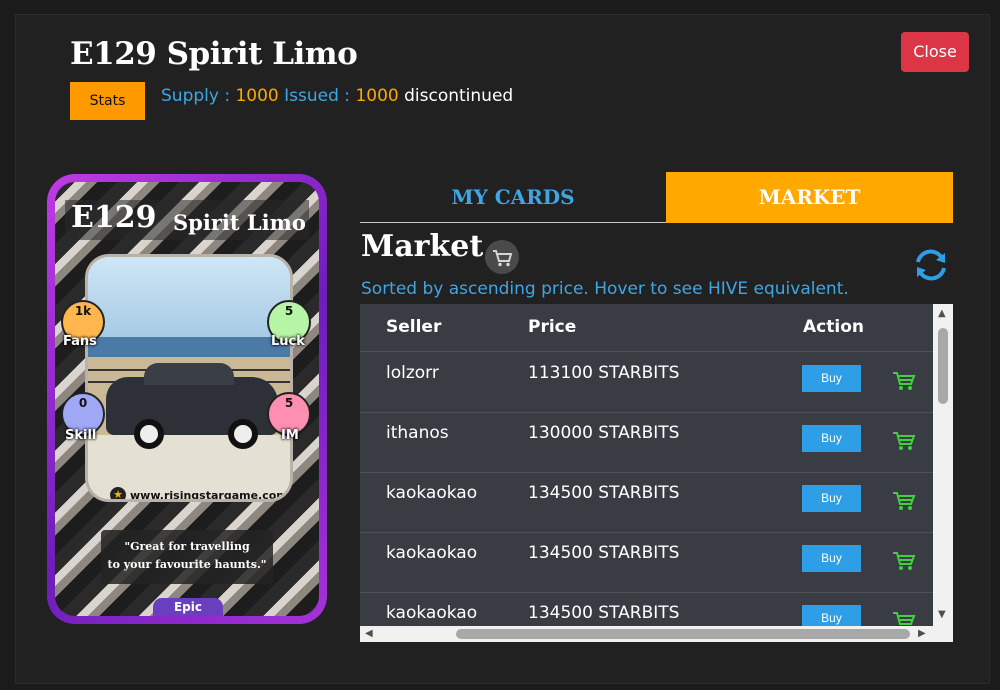 Image resolution: width=1000 pixels, height=690 pixels. Describe the element at coordinates (648, 328) in the screenshot. I see `table-header: Seller Price Action` at that location.